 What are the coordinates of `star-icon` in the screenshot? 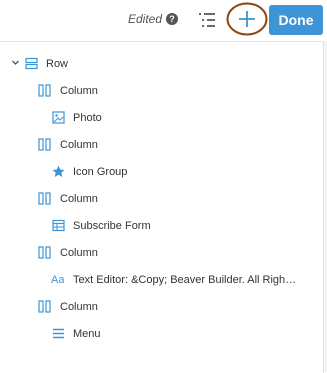 It's located at (58, 171).